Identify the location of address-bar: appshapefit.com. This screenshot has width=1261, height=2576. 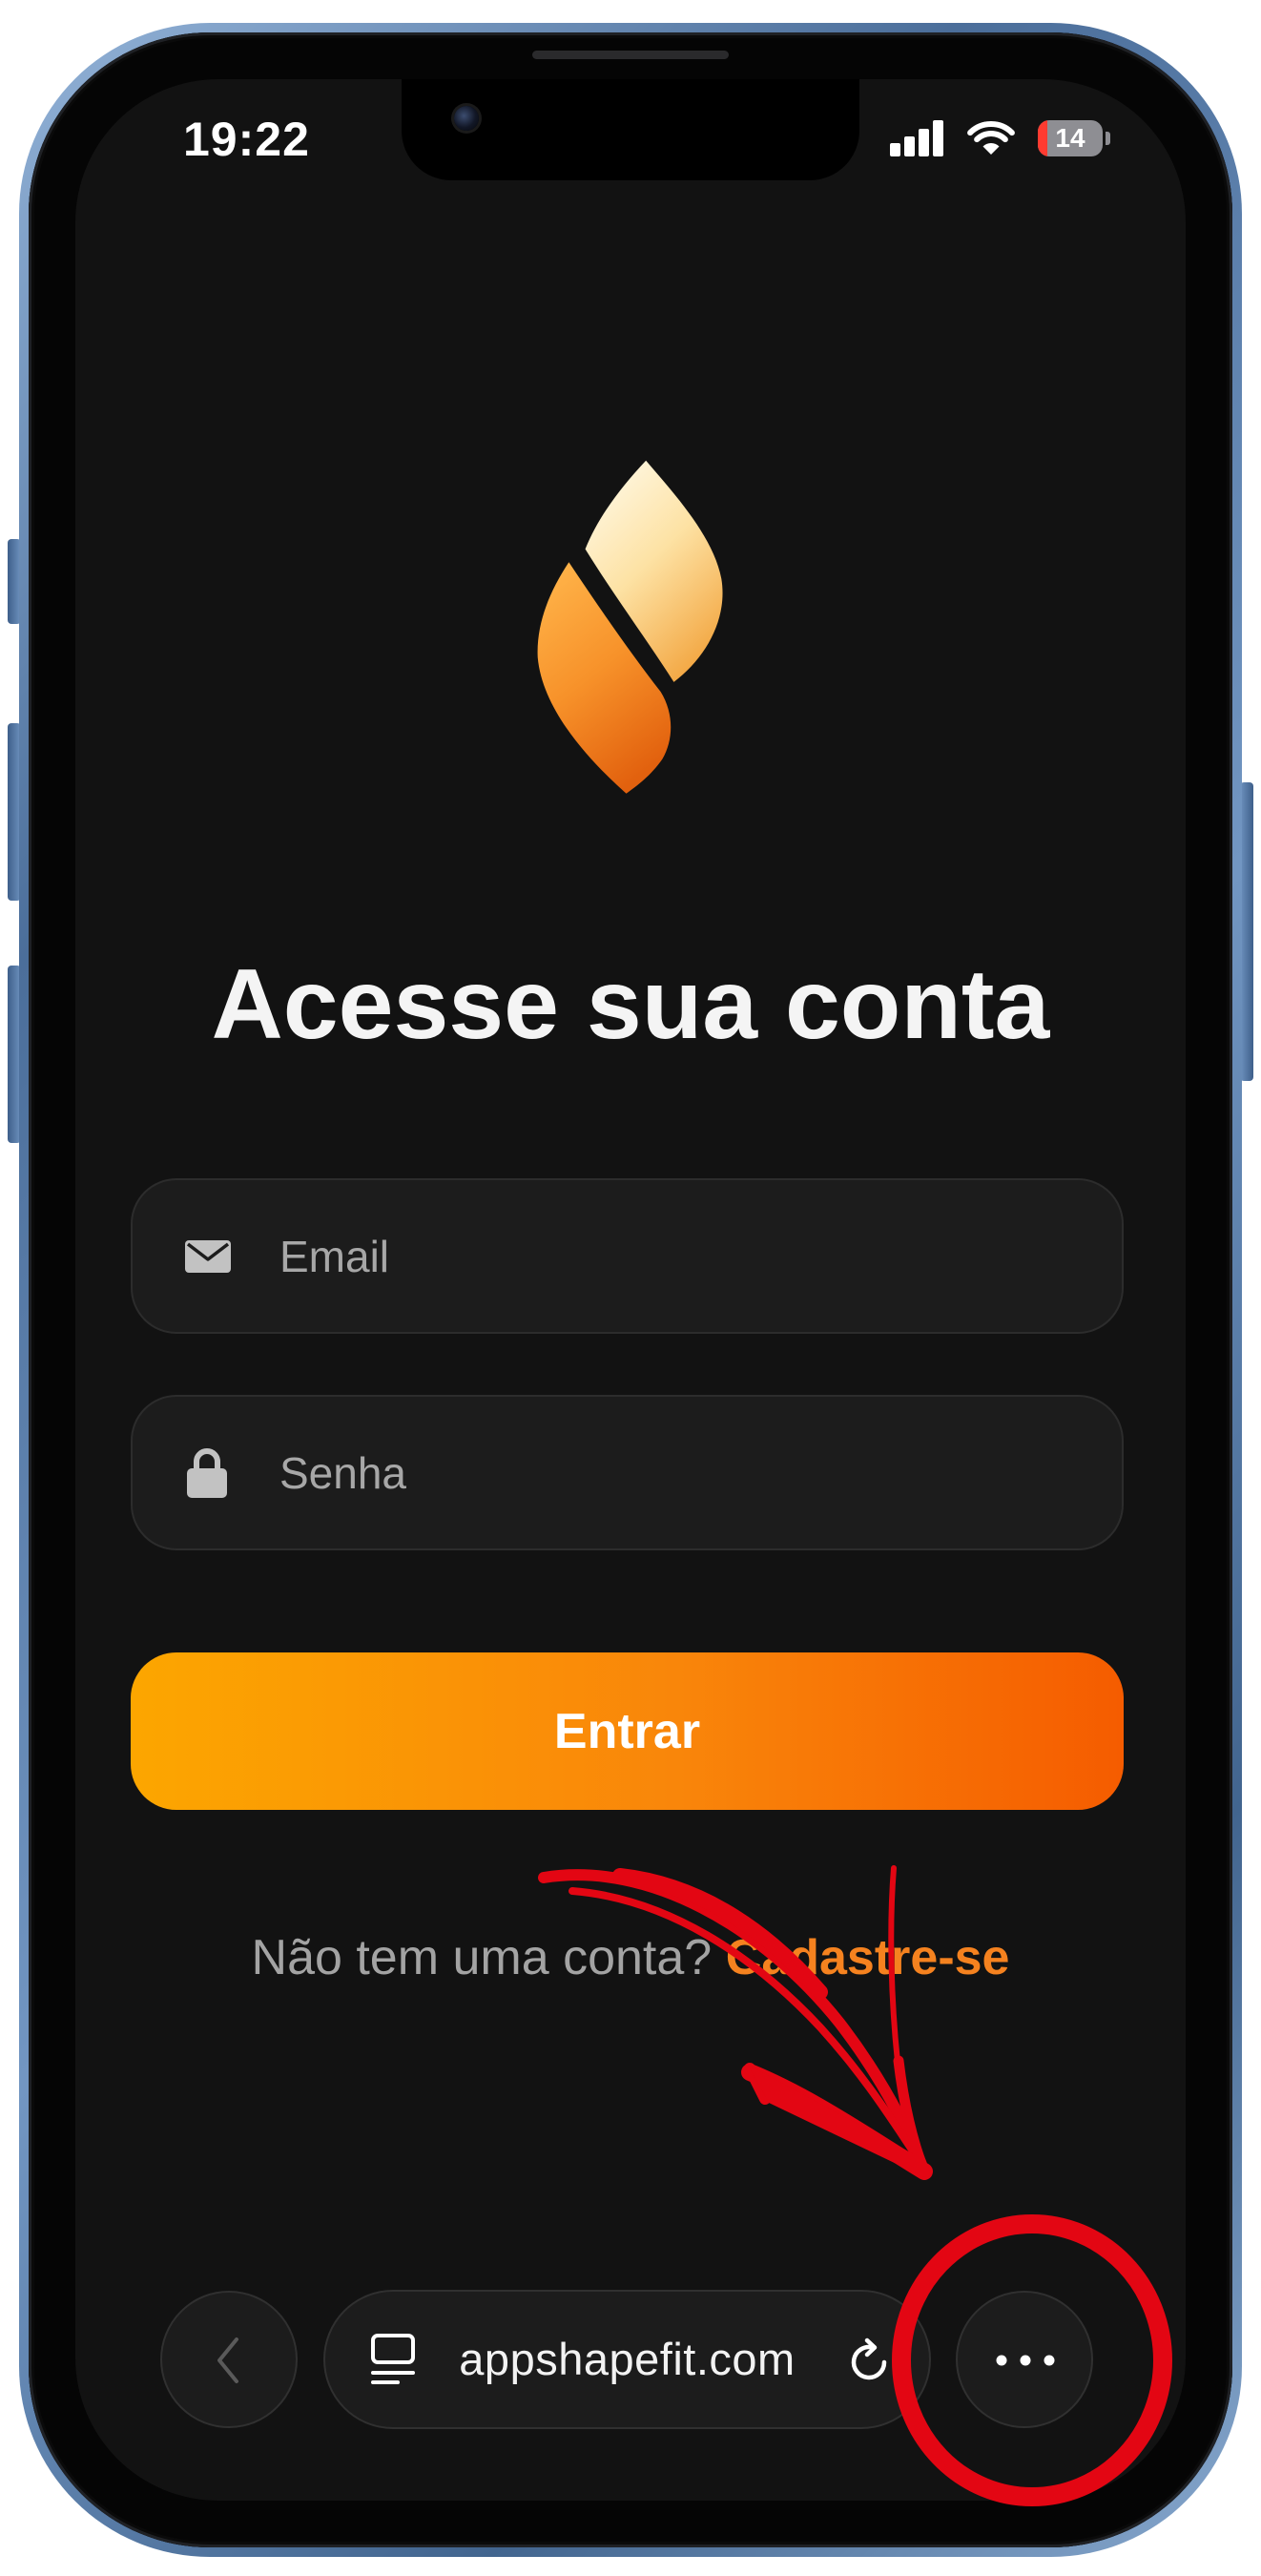
(627, 2359).